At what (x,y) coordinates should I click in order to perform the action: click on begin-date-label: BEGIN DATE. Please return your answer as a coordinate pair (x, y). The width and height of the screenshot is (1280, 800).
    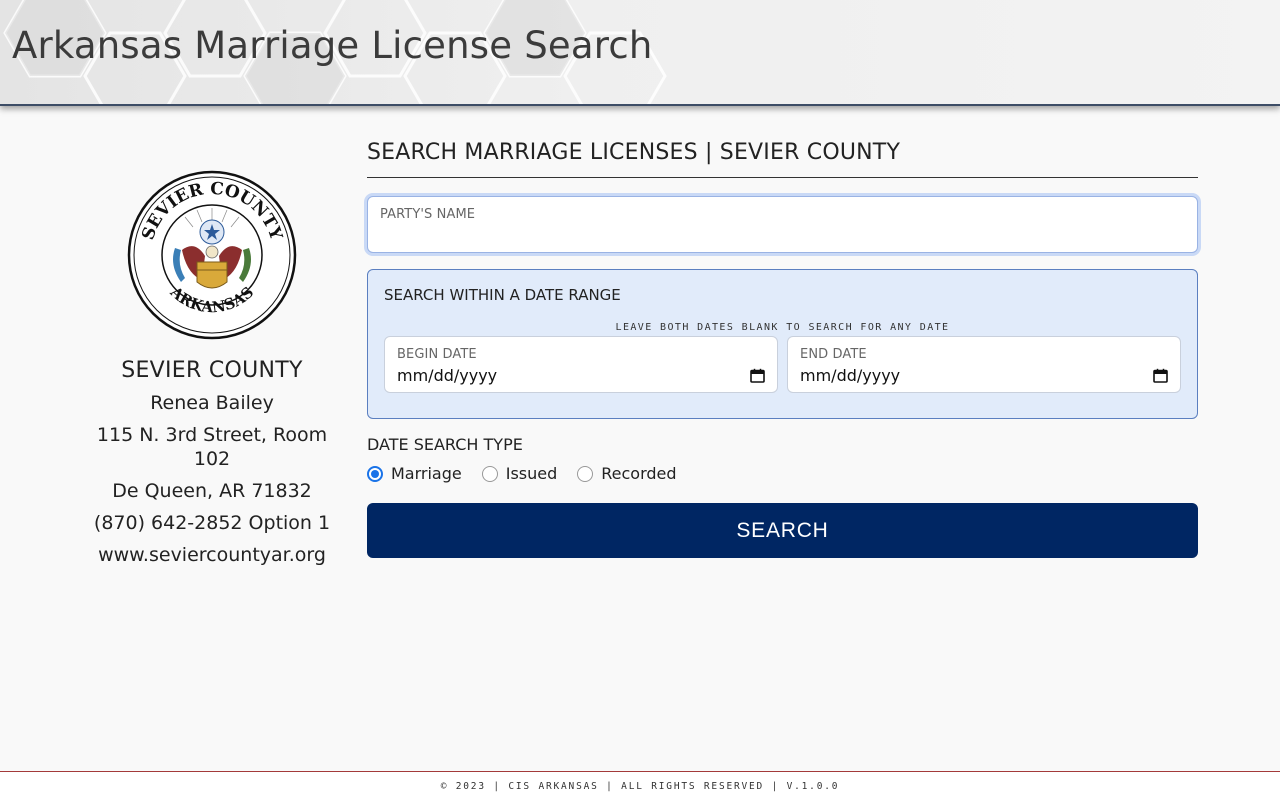
    Looking at the image, I should click on (437, 354).